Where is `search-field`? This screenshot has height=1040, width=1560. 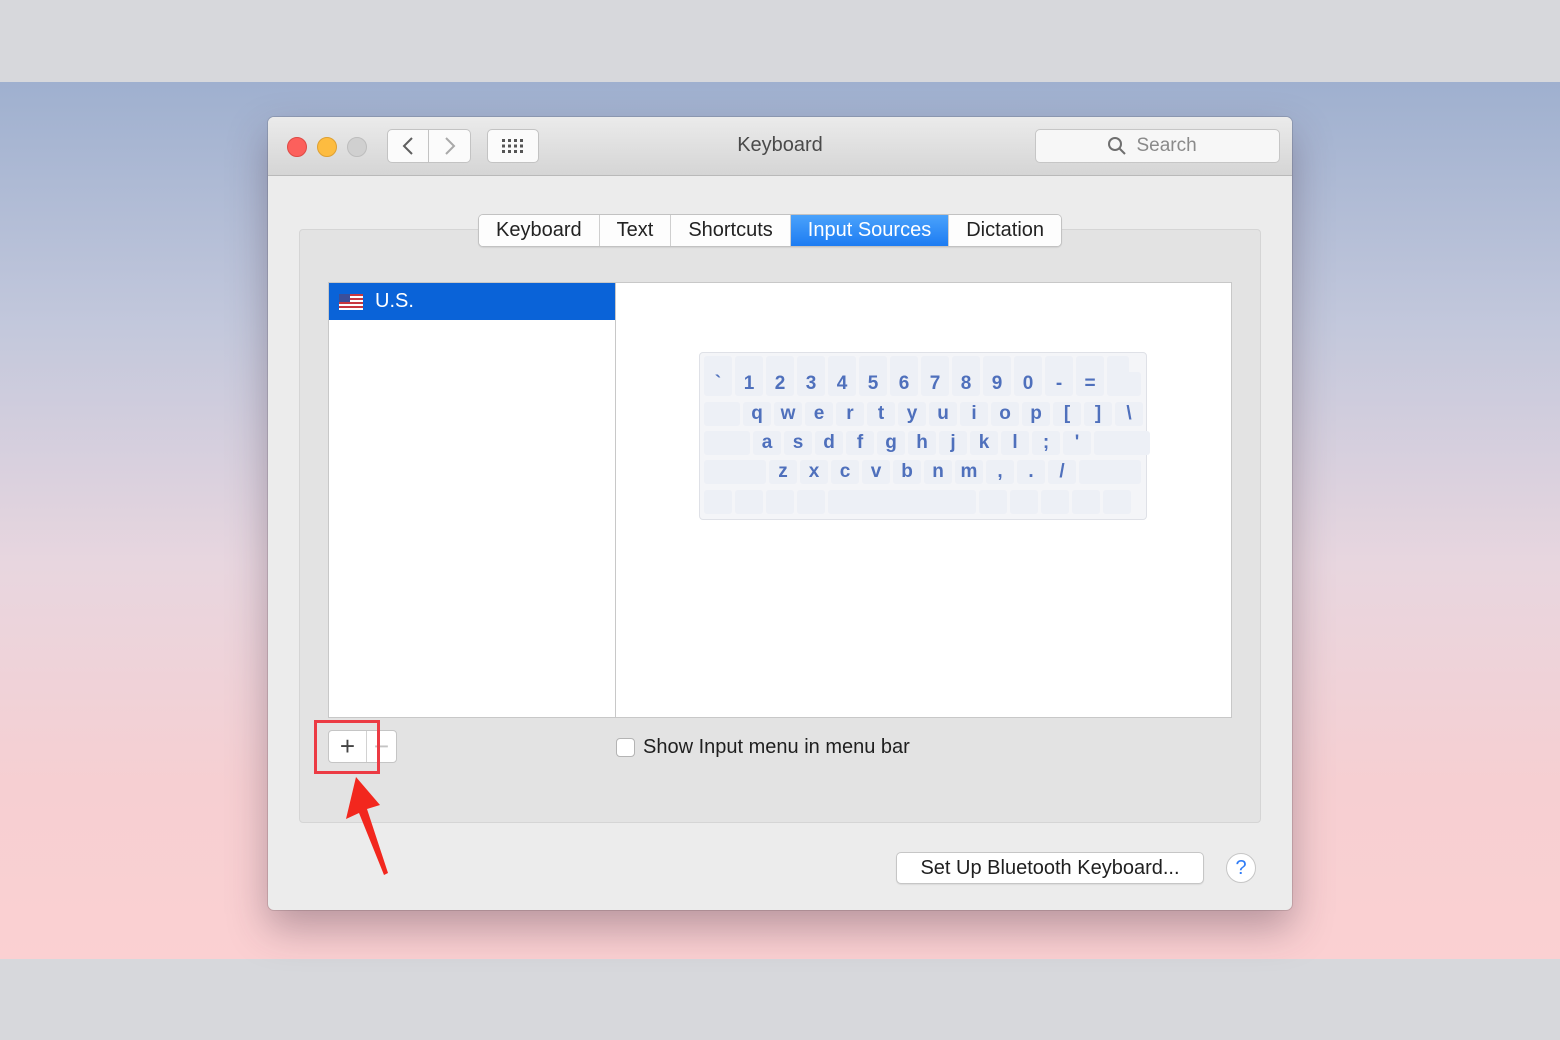 search-field is located at coordinates (1157, 146).